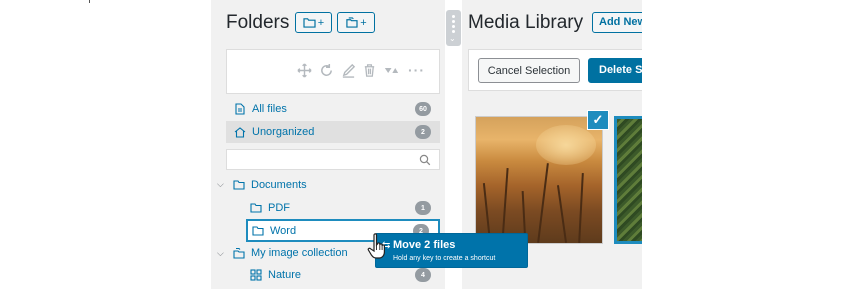 Image resolution: width=850 pixels, height=289 pixels. Describe the element at coordinates (326, 72) in the screenshot. I see `refresh-icon` at that location.